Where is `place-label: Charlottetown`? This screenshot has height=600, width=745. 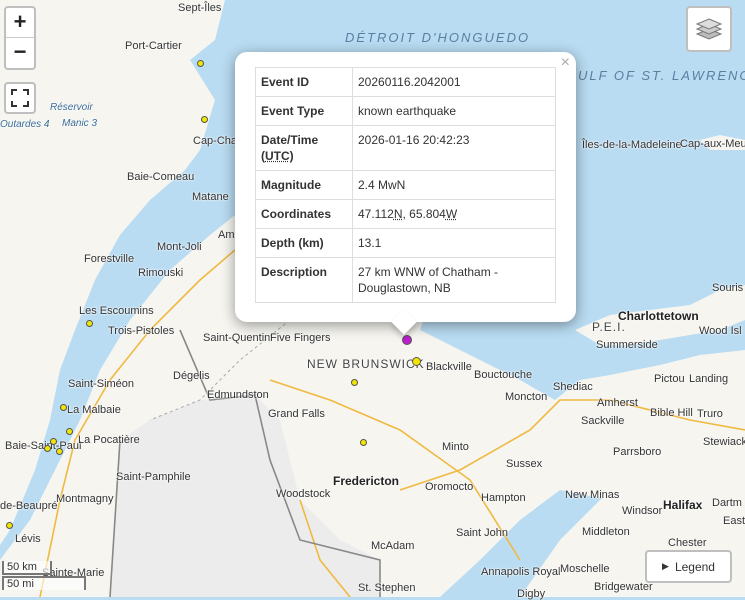
place-label: Charlottetown is located at coordinates (658, 316).